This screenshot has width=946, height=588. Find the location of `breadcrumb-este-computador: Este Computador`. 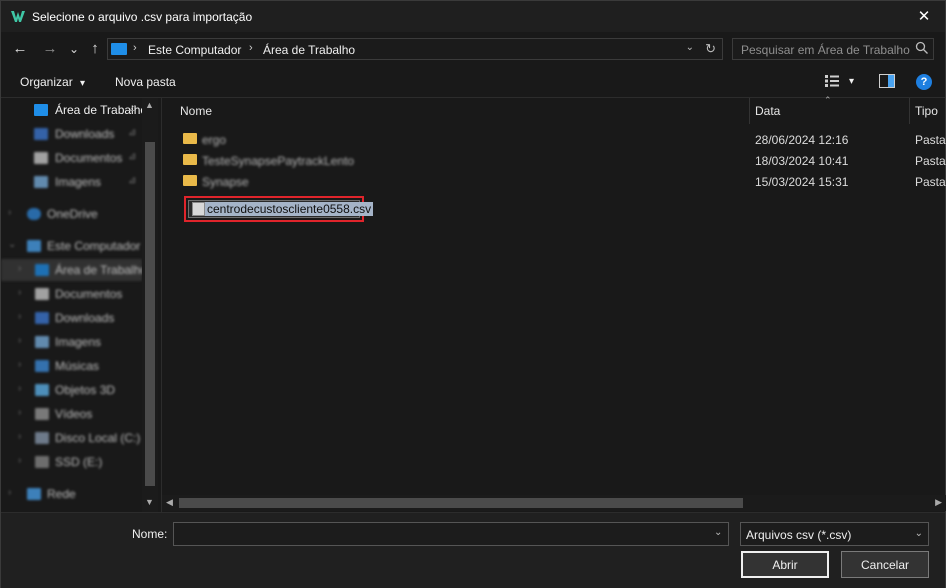

breadcrumb-este-computador: Este Computador is located at coordinates (194, 50).